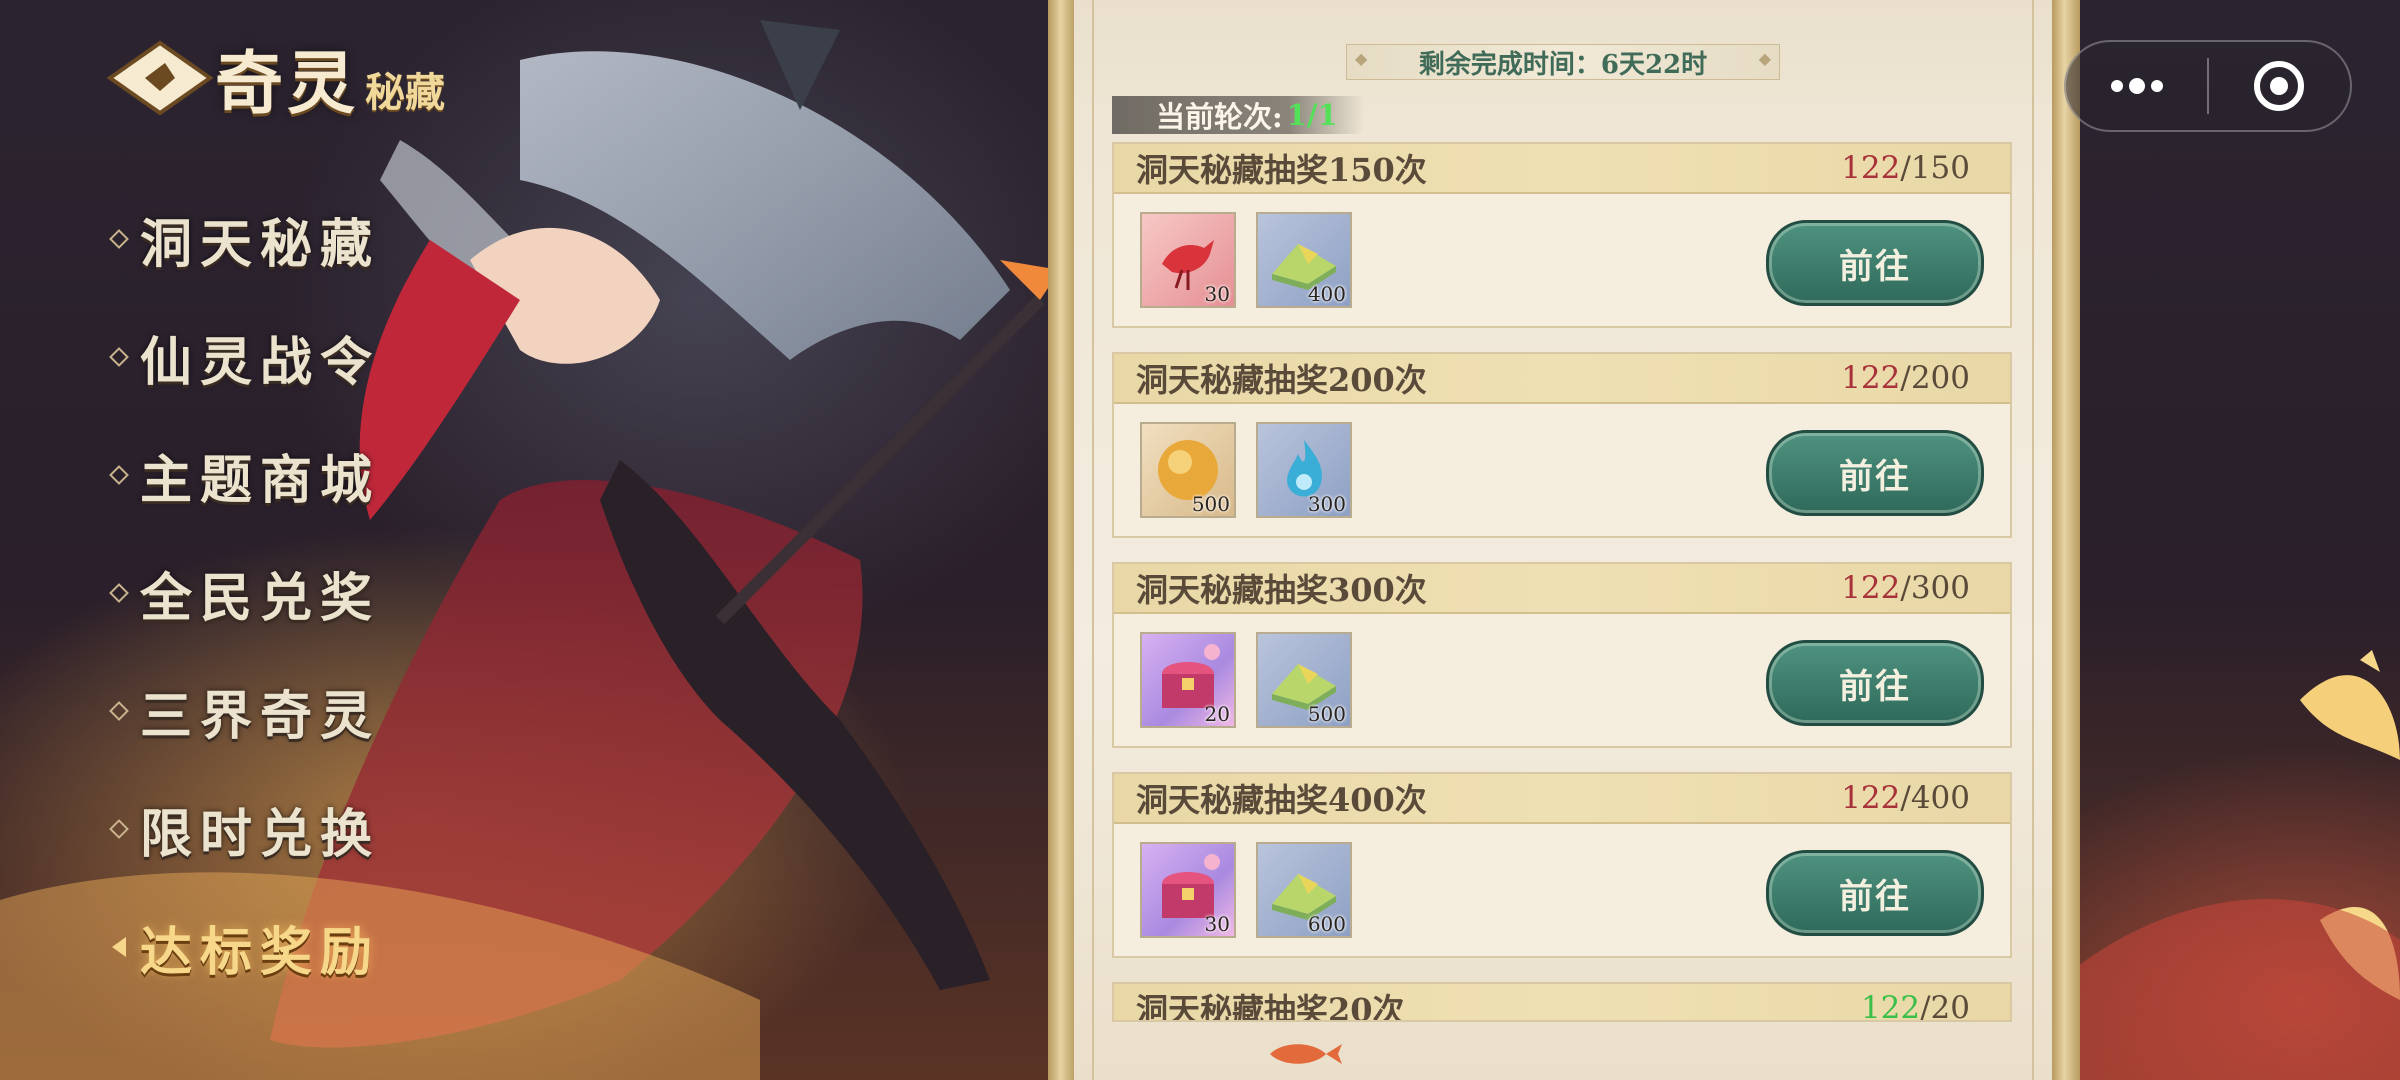 The image size is (2400, 1080). I want to click on reward-item: 300, so click(1304, 470).